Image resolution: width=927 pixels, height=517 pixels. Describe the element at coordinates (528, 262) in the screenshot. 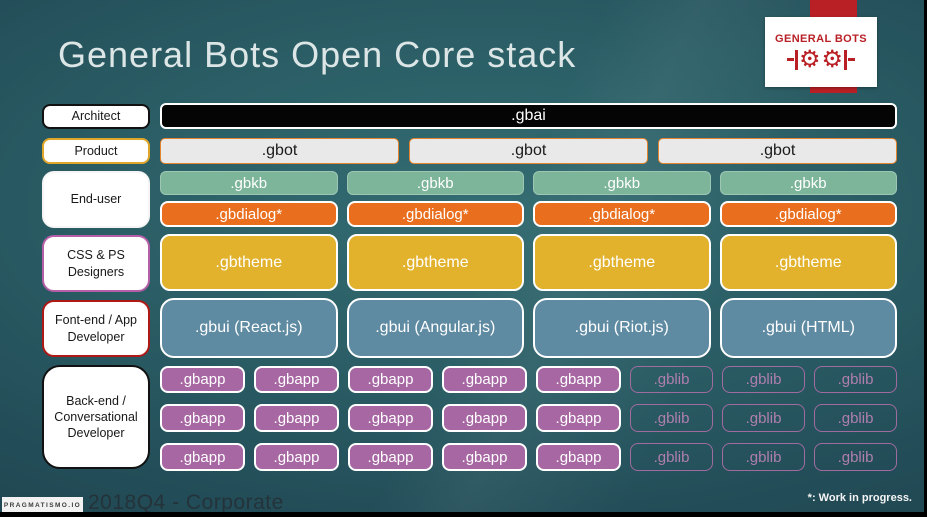

I see `stack-row-gbtheme: .gbtheme .gbtheme .gbtheme .gbtheme` at that location.